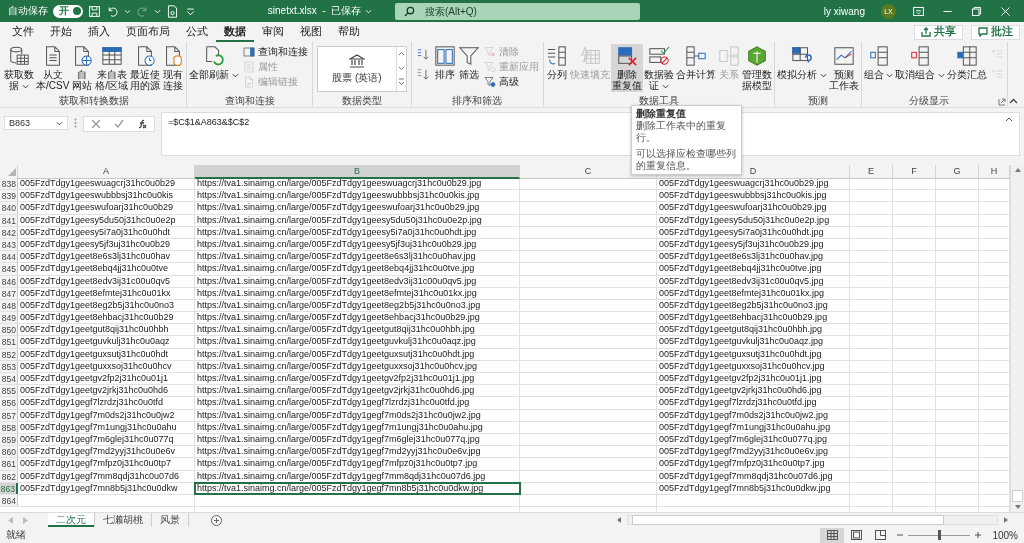  What do you see at coordinates (336, 391) in the screenshot?
I see `table-cell-text: https://tva1.sinaimg.cn/large/005FzdTdgy1geetgv2jrkj31hc0u0hd6.jpg` at bounding box center [336, 391].